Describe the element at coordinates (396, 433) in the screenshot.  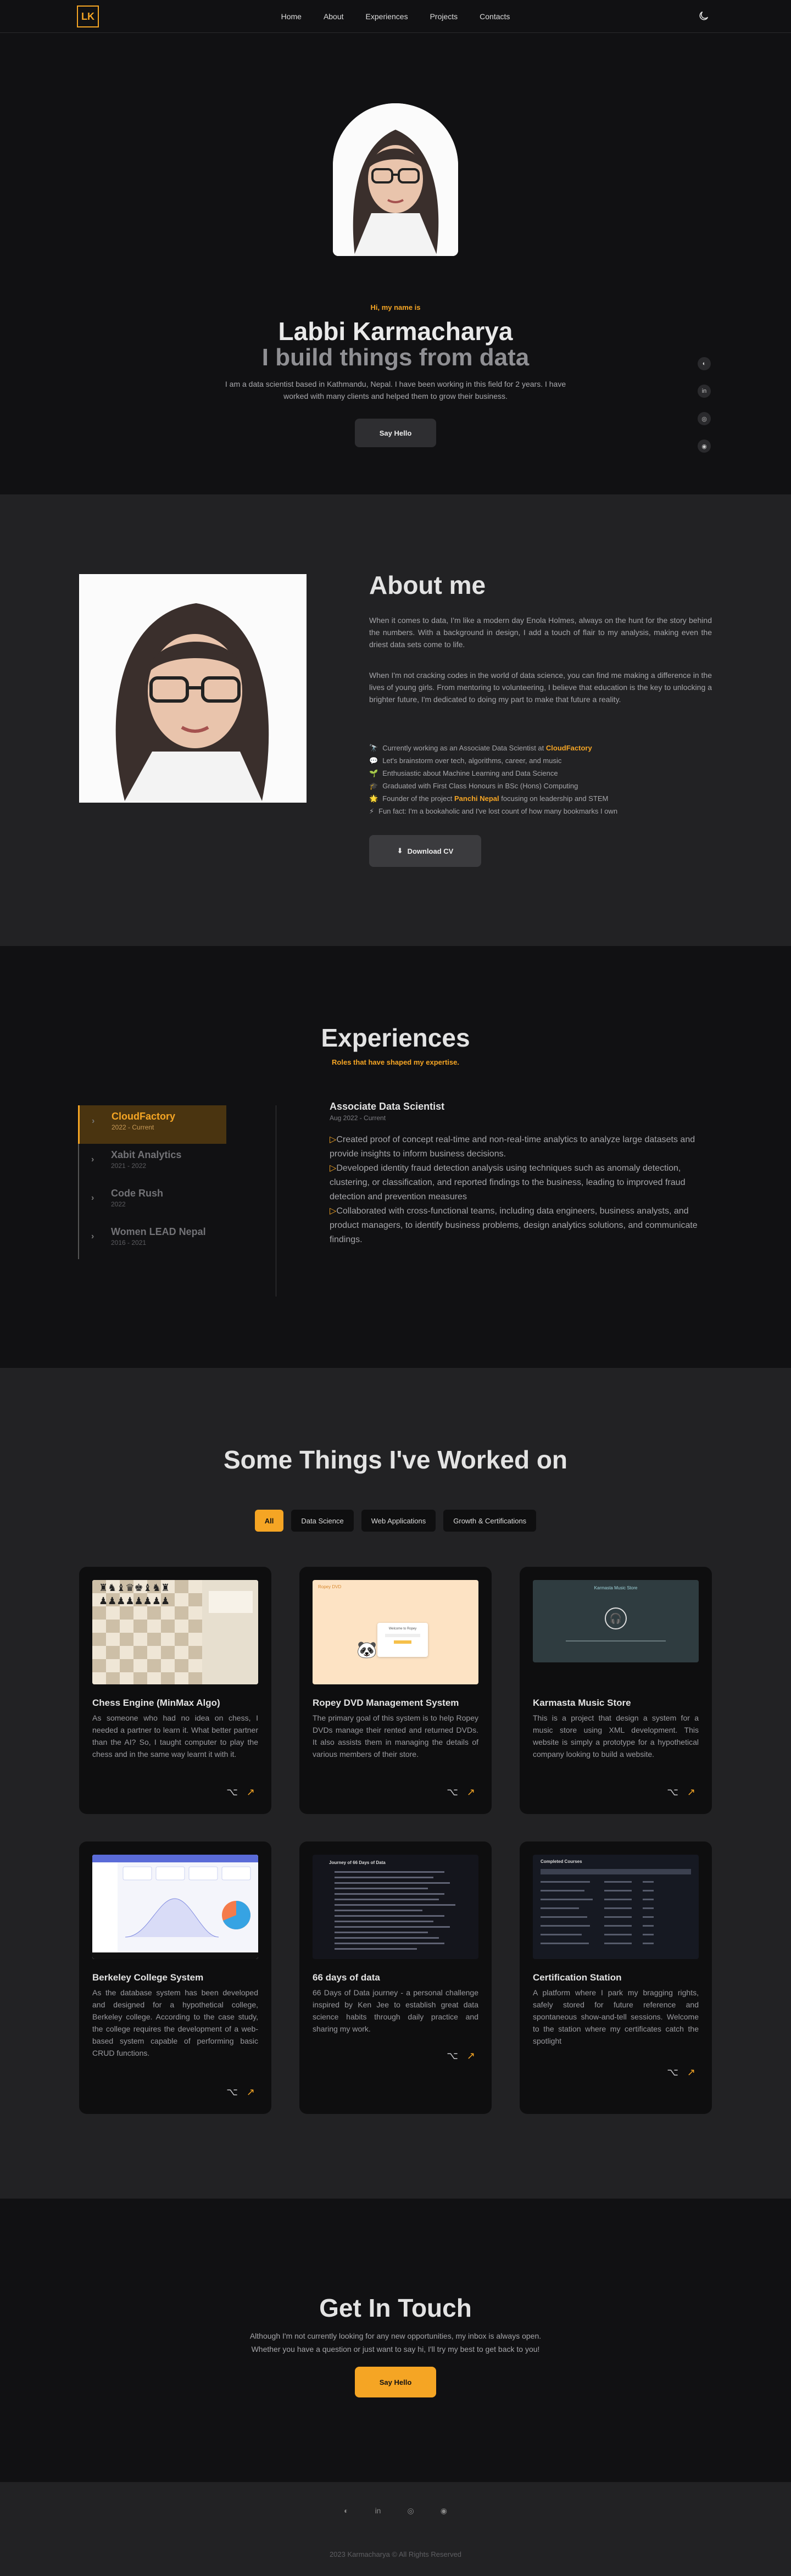
I see `say-hello-button: Say Hello` at that location.